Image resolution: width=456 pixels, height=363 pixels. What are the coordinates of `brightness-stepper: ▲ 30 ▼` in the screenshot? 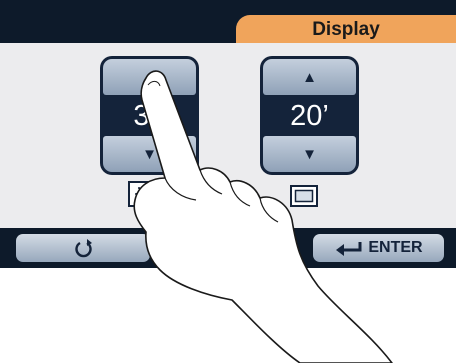 It's located at (149, 115).